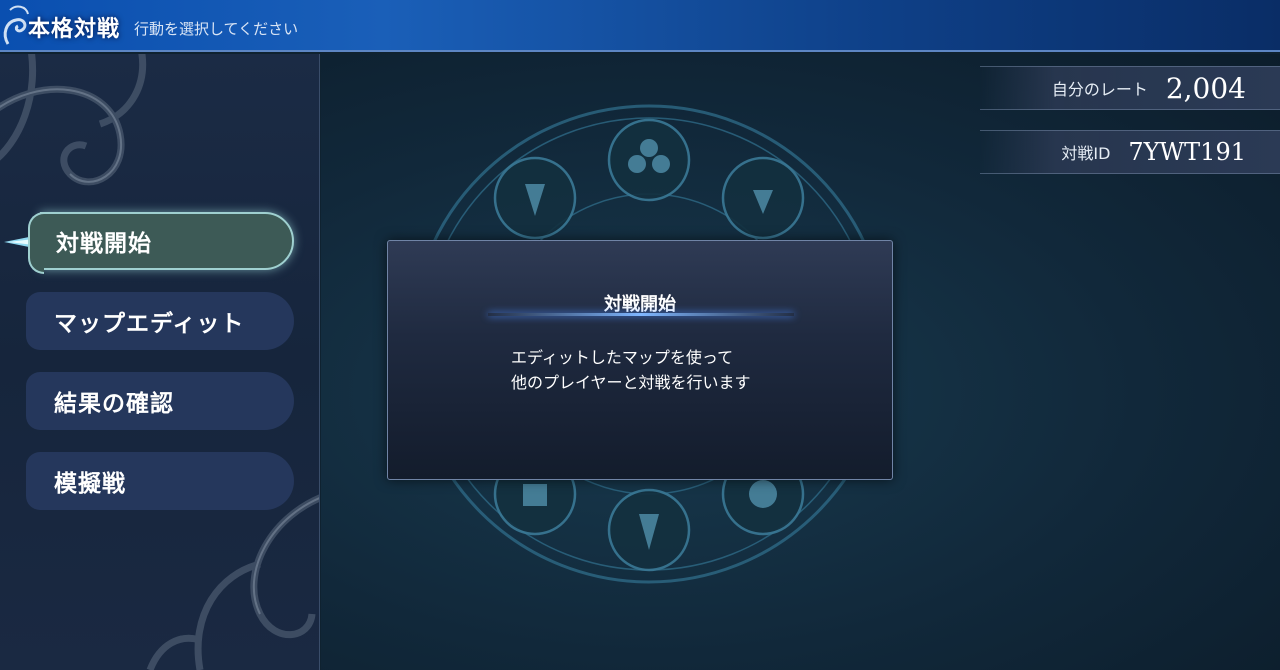 The height and width of the screenshot is (670, 1280). I want to click on rate-label: 自分のレート, so click(1099, 89).